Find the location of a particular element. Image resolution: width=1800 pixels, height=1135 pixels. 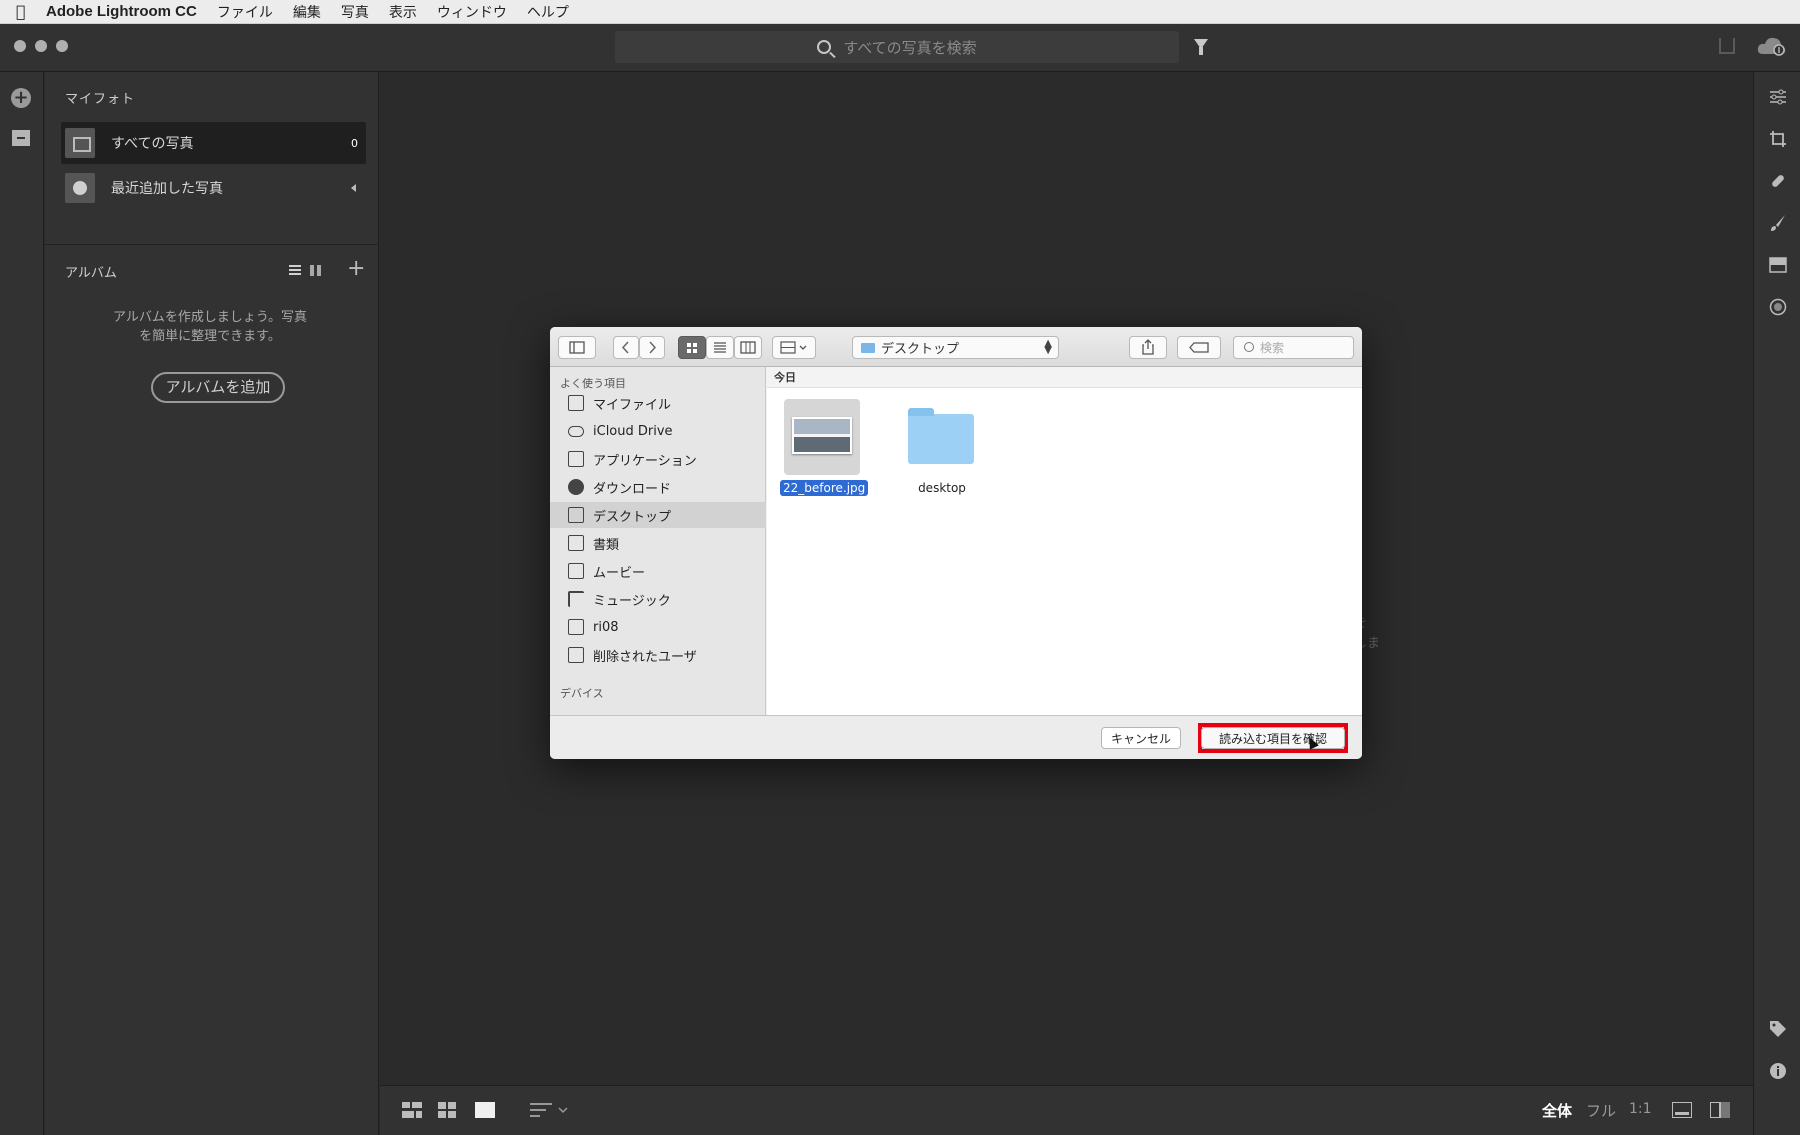

column-view-button is located at coordinates (748, 347).